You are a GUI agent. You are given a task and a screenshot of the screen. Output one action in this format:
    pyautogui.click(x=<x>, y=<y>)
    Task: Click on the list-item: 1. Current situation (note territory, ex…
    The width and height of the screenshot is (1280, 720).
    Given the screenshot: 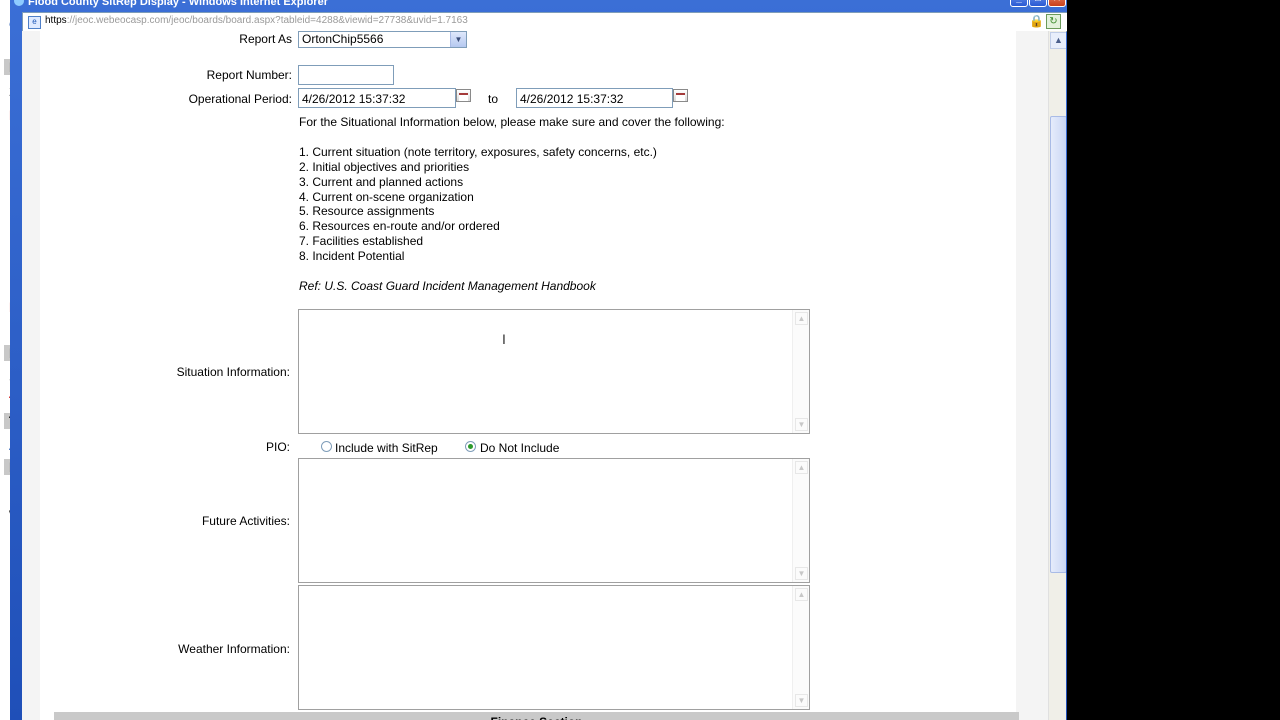 What is the action you would take?
    pyautogui.click(x=478, y=152)
    